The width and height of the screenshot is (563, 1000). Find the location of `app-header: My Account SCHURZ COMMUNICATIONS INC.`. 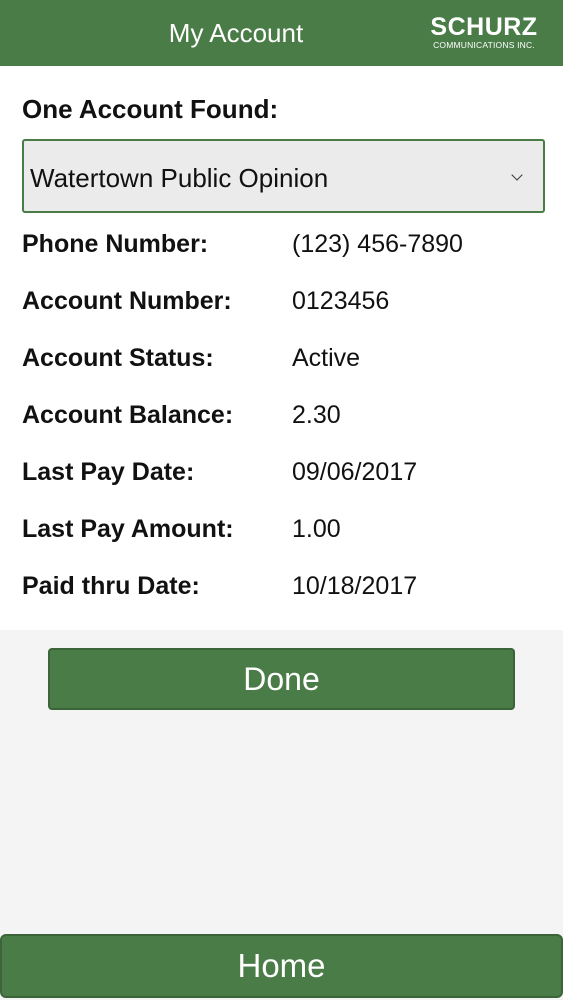

app-header: My Account SCHURZ COMMUNICATIONS INC. is located at coordinates (281, 33).